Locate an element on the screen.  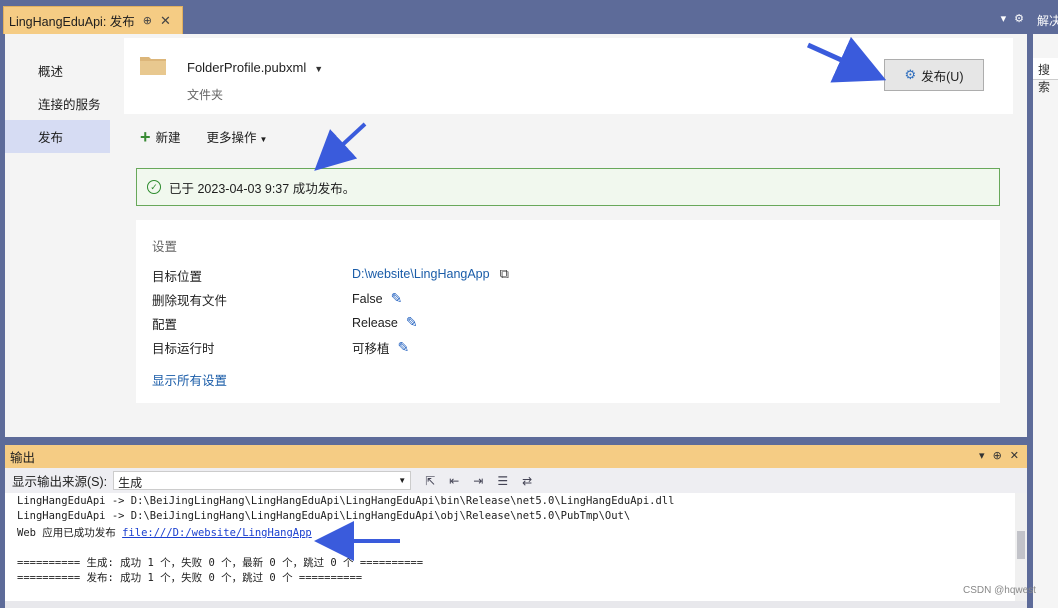
profile-type: 文件夹 is located at coordinates (205, 95).